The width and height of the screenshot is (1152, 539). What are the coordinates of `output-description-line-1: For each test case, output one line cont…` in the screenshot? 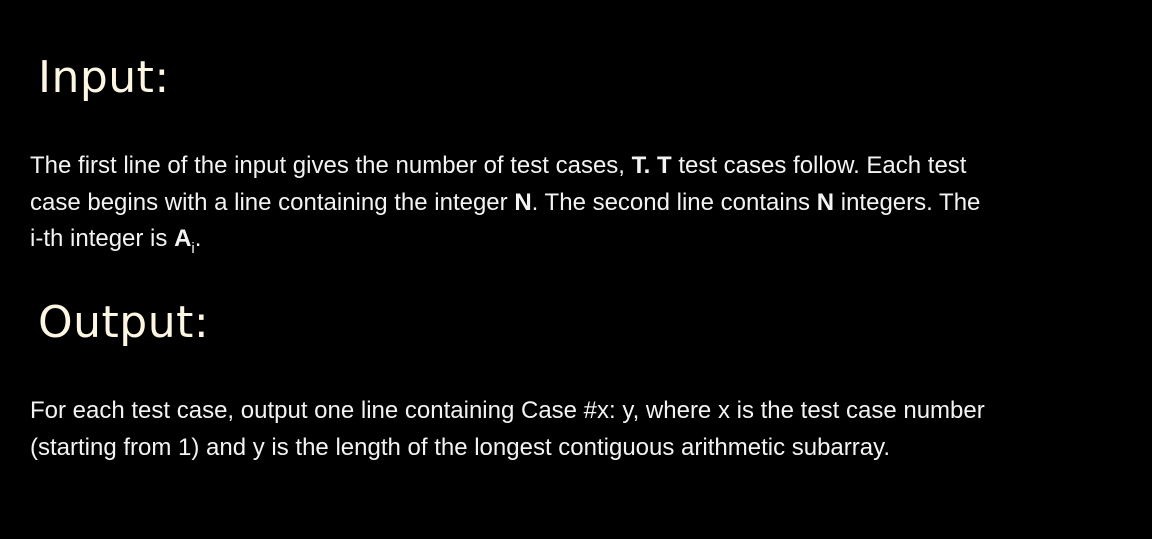 It's located at (507, 410).